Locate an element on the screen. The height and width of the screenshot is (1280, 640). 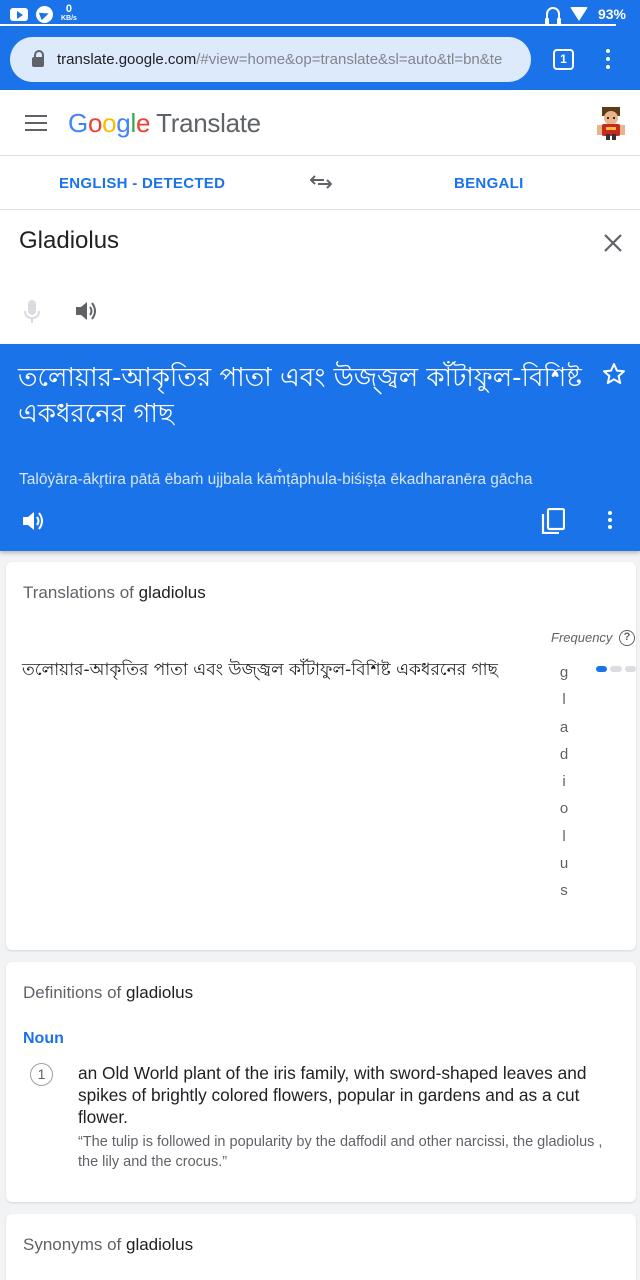
page-load-progress is located at coordinates (308, 25).